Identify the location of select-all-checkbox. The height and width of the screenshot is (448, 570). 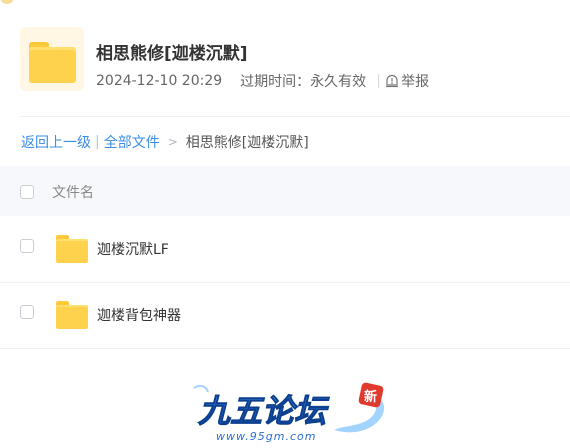
(27, 192).